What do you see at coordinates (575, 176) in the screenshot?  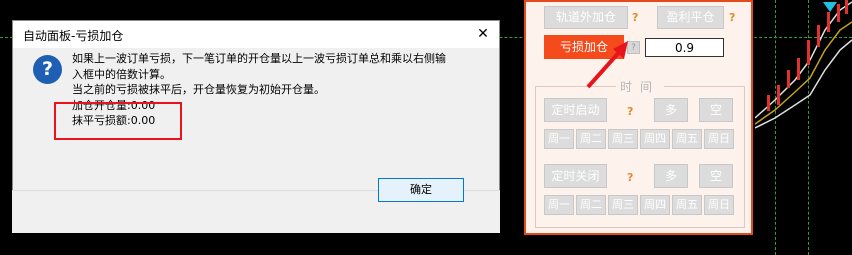 I see `timer-stop-button: 定时关闭` at bounding box center [575, 176].